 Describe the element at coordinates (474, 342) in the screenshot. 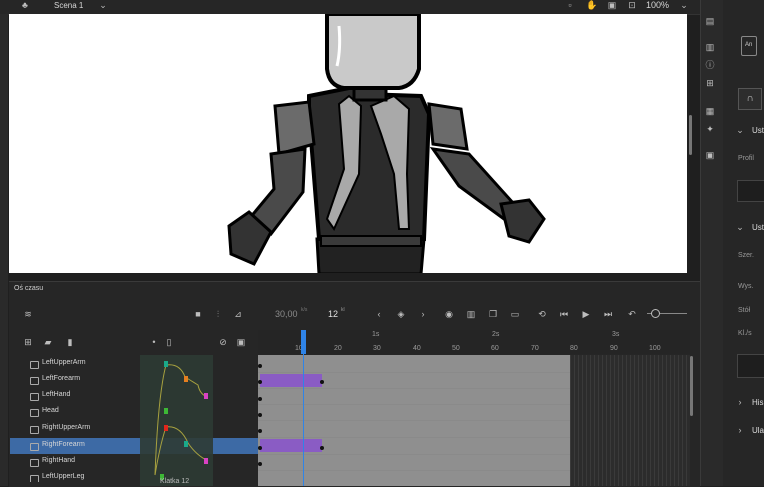

I see `timeline-ruler` at that location.